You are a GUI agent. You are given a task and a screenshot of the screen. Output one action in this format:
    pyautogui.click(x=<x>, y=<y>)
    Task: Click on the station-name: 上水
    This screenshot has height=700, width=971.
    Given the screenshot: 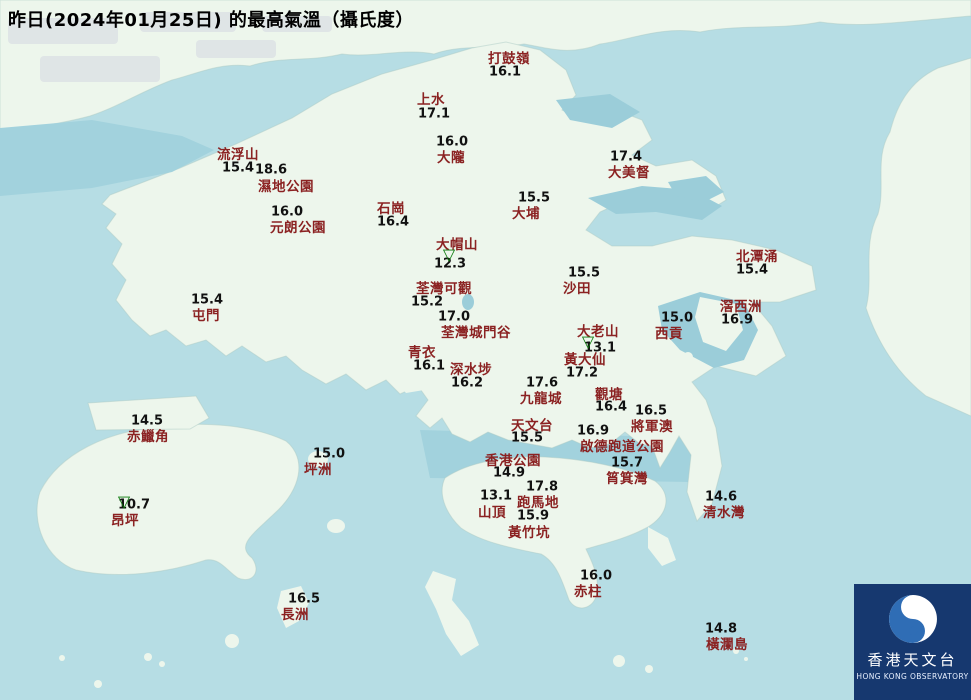 What is the action you would take?
    pyautogui.click(x=431, y=100)
    